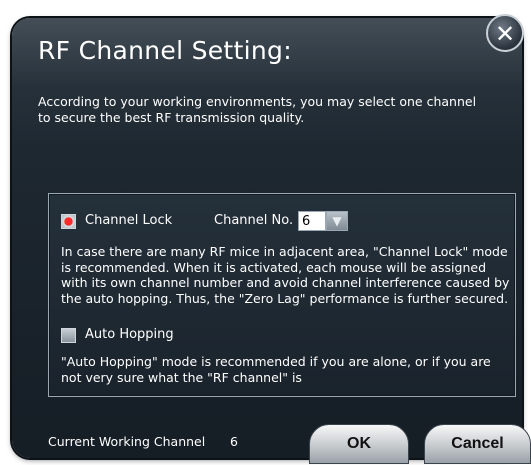  Describe the element at coordinates (359, 444) in the screenshot. I see `ok-button: OK` at that location.